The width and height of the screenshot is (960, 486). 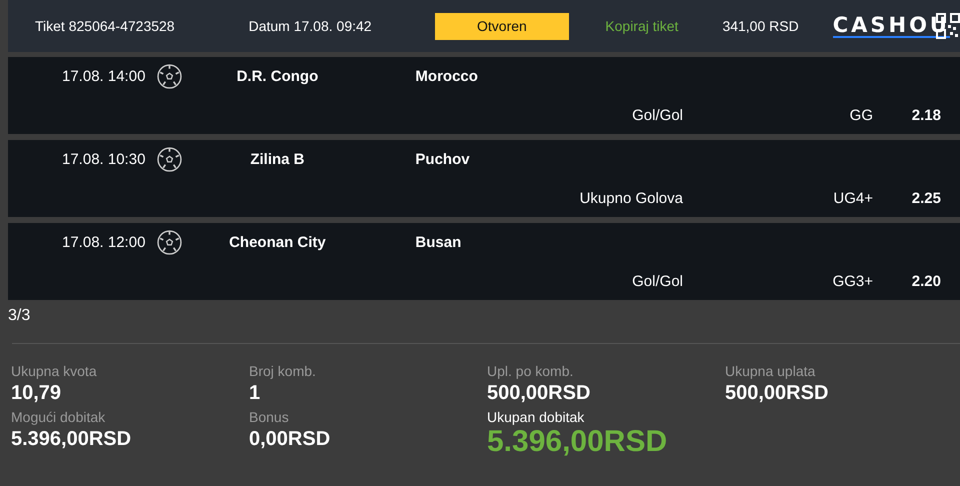 I want to click on bet-pick: GG3+, so click(x=852, y=281).